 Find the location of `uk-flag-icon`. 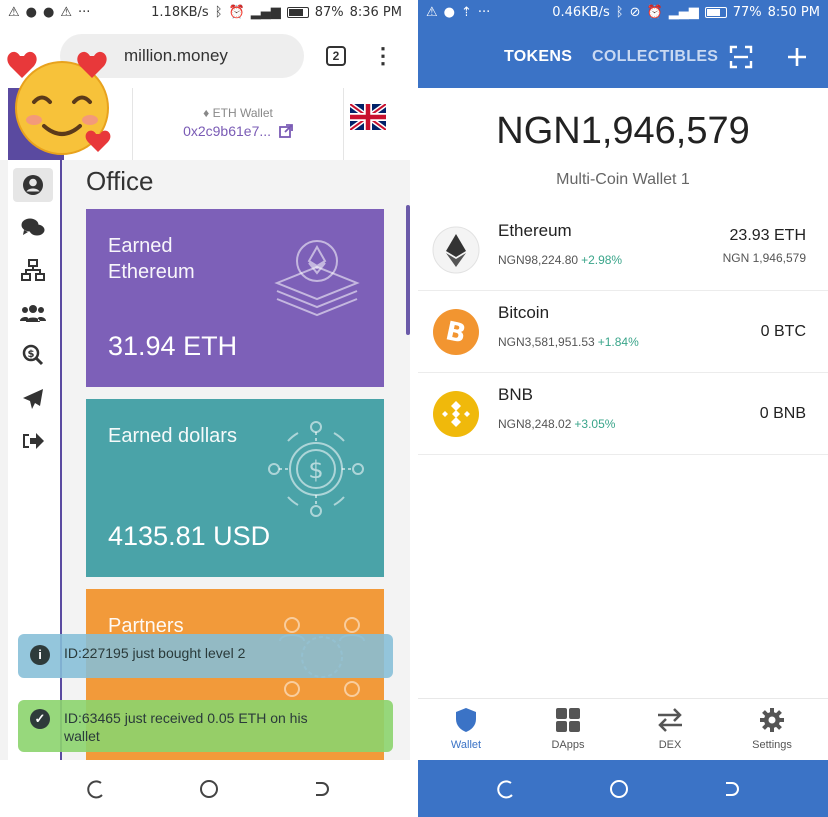

uk-flag-icon is located at coordinates (368, 117).